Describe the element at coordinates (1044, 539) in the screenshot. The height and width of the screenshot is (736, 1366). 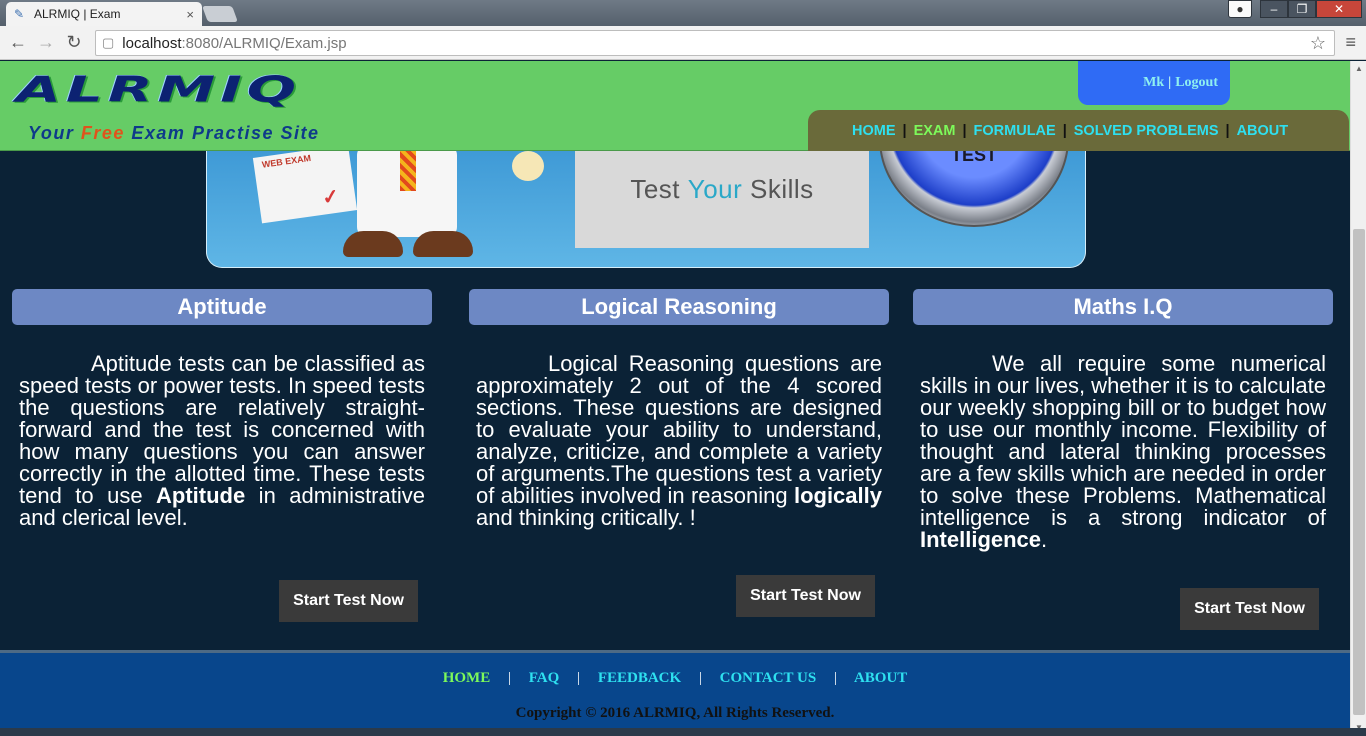
I see `desc-text-end: .` at that location.